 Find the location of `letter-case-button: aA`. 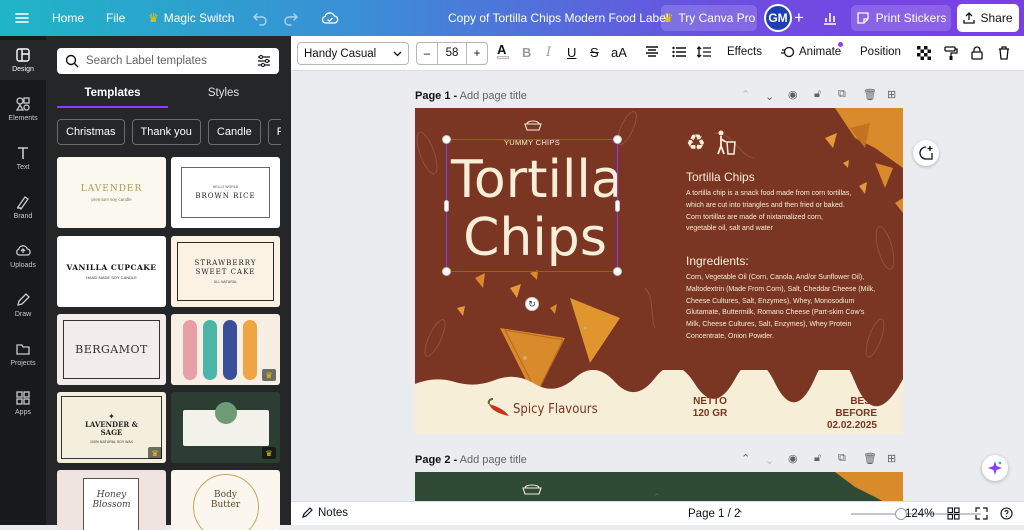

letter-case-button: aA is located at coordinates (619, 52).